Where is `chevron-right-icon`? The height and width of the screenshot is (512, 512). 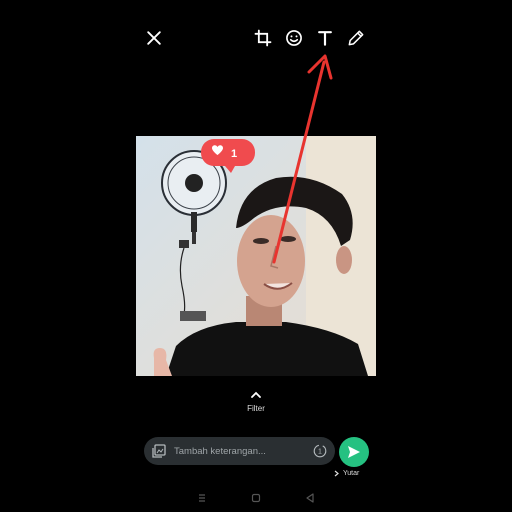 chevron-right-icon is located at coordinates (336, 473).